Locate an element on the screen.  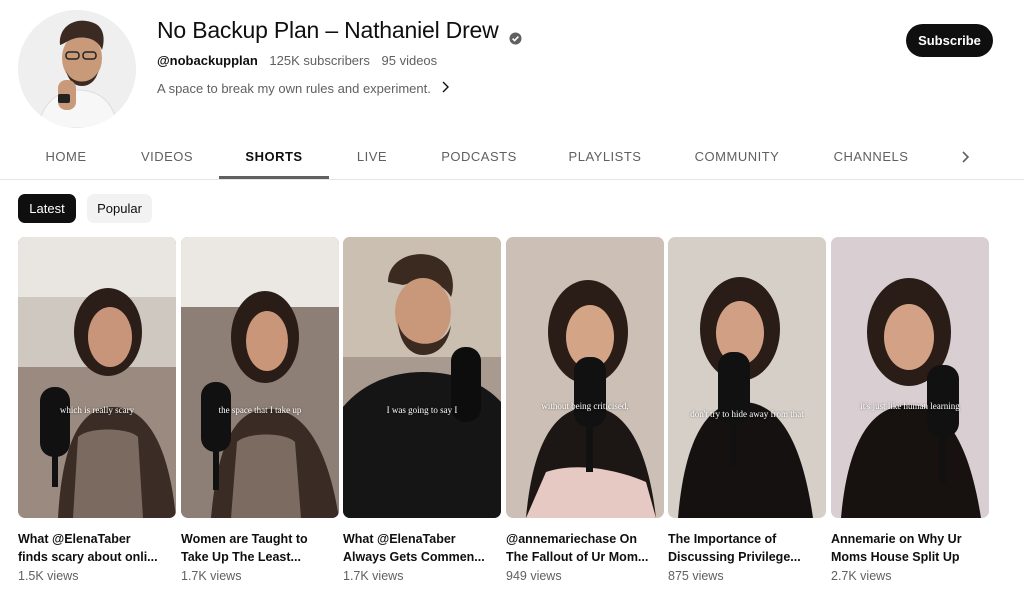
channel-handle: @nobackupplan is located at coordinates (207, 60).